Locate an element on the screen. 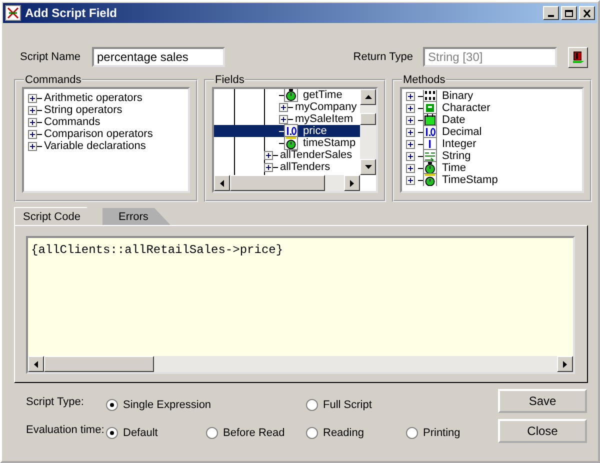  radio-label: Single Expression is located at coordinates (167, 405).